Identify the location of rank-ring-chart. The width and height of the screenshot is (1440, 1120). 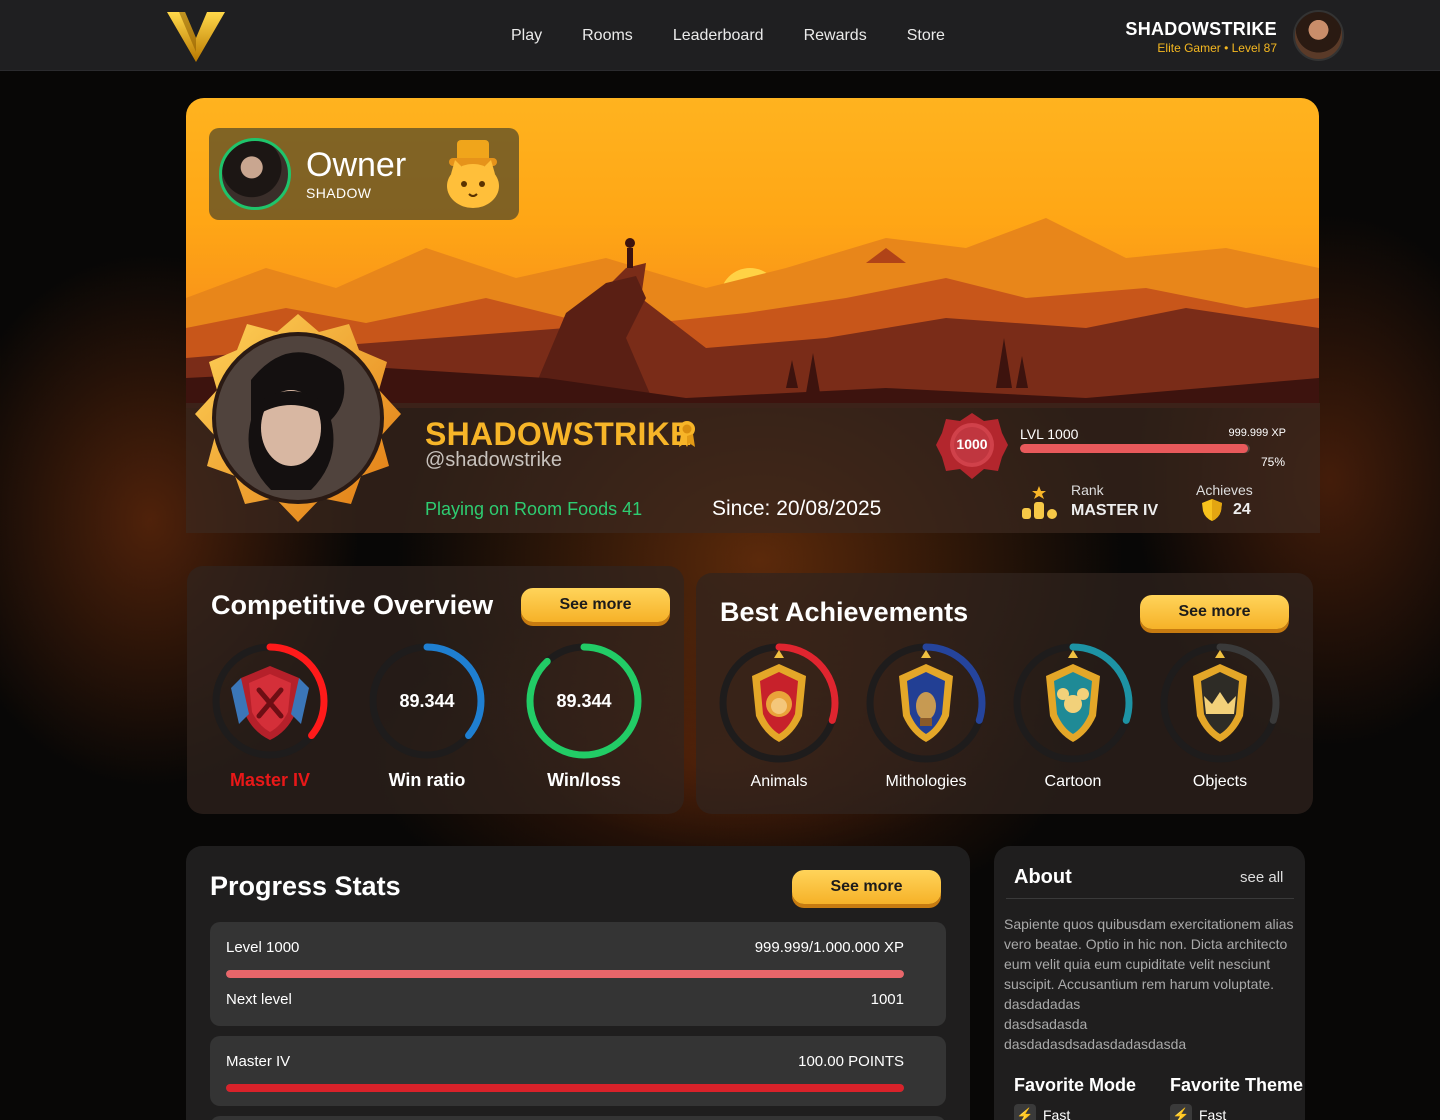
(270, 701).